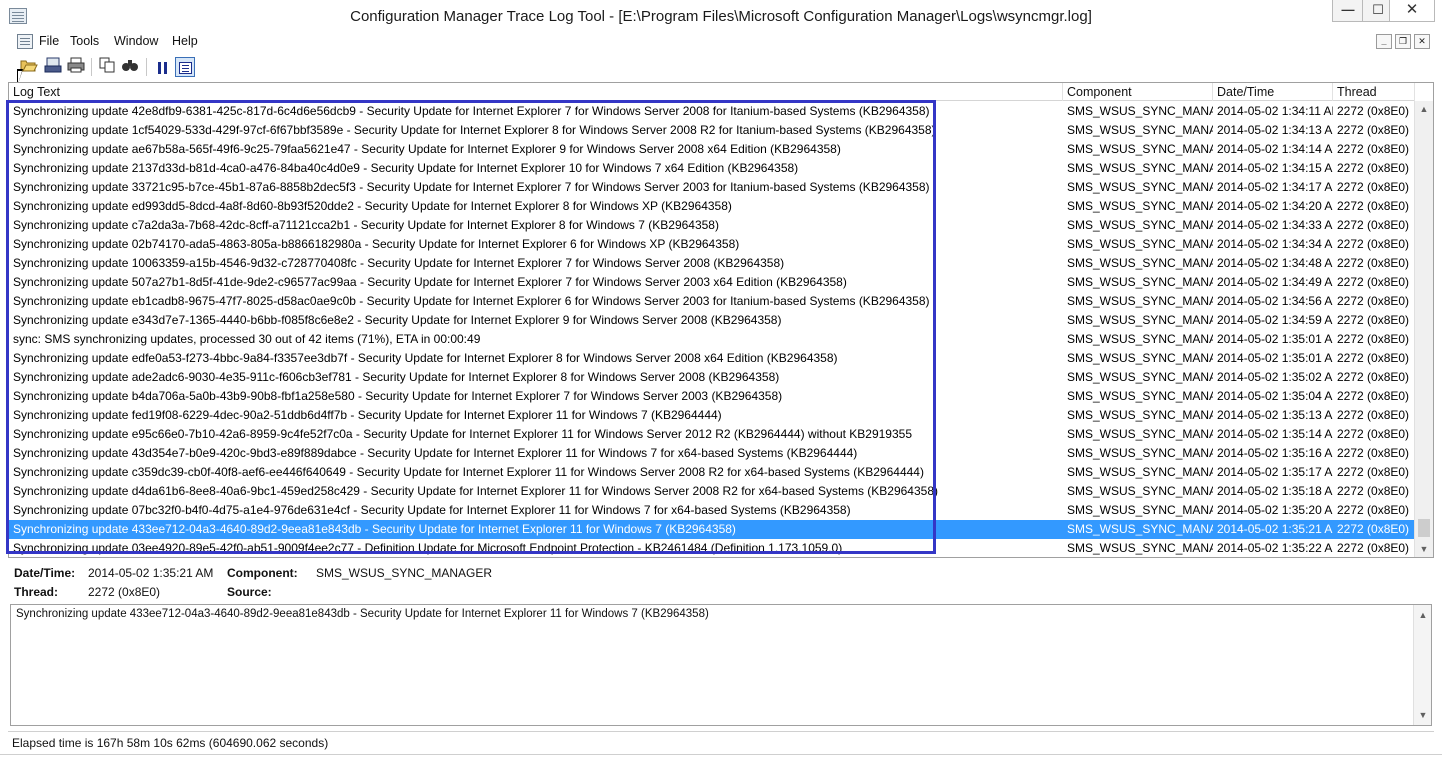 This screenshot has width=1442, height=762. I want to click on menu-file: File, so click(49, 41).